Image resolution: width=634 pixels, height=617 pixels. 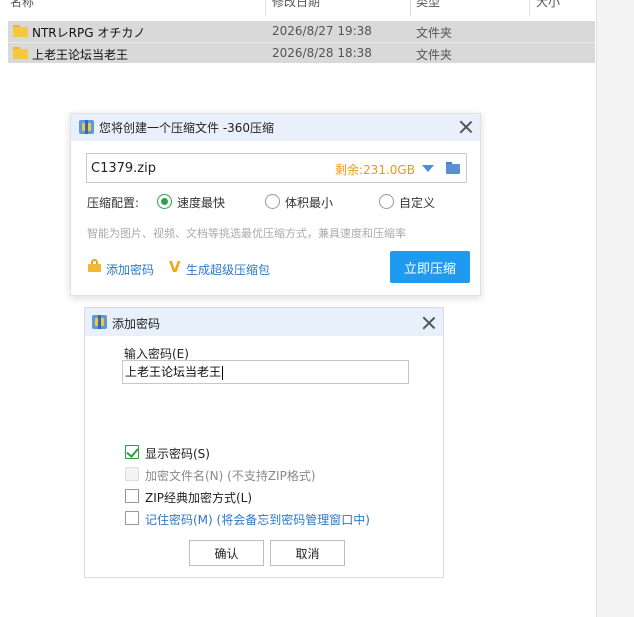 I want to click on dropdown-arrow-icon, so click(x=428, y=168).